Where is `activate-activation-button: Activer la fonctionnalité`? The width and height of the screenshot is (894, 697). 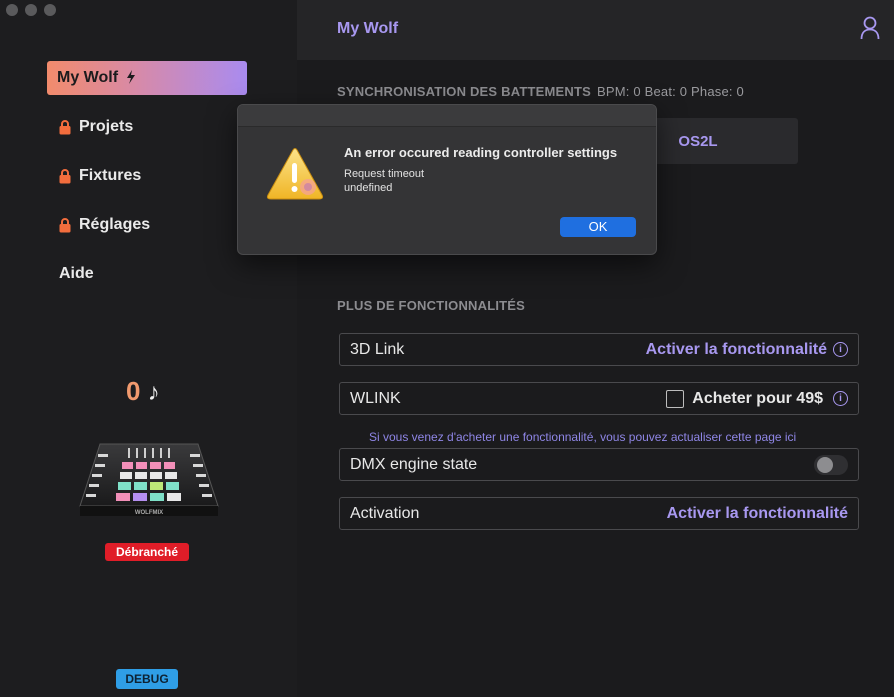 activate-activation-button: Activer la fonctionnalité is located at coordinates (757, 514).